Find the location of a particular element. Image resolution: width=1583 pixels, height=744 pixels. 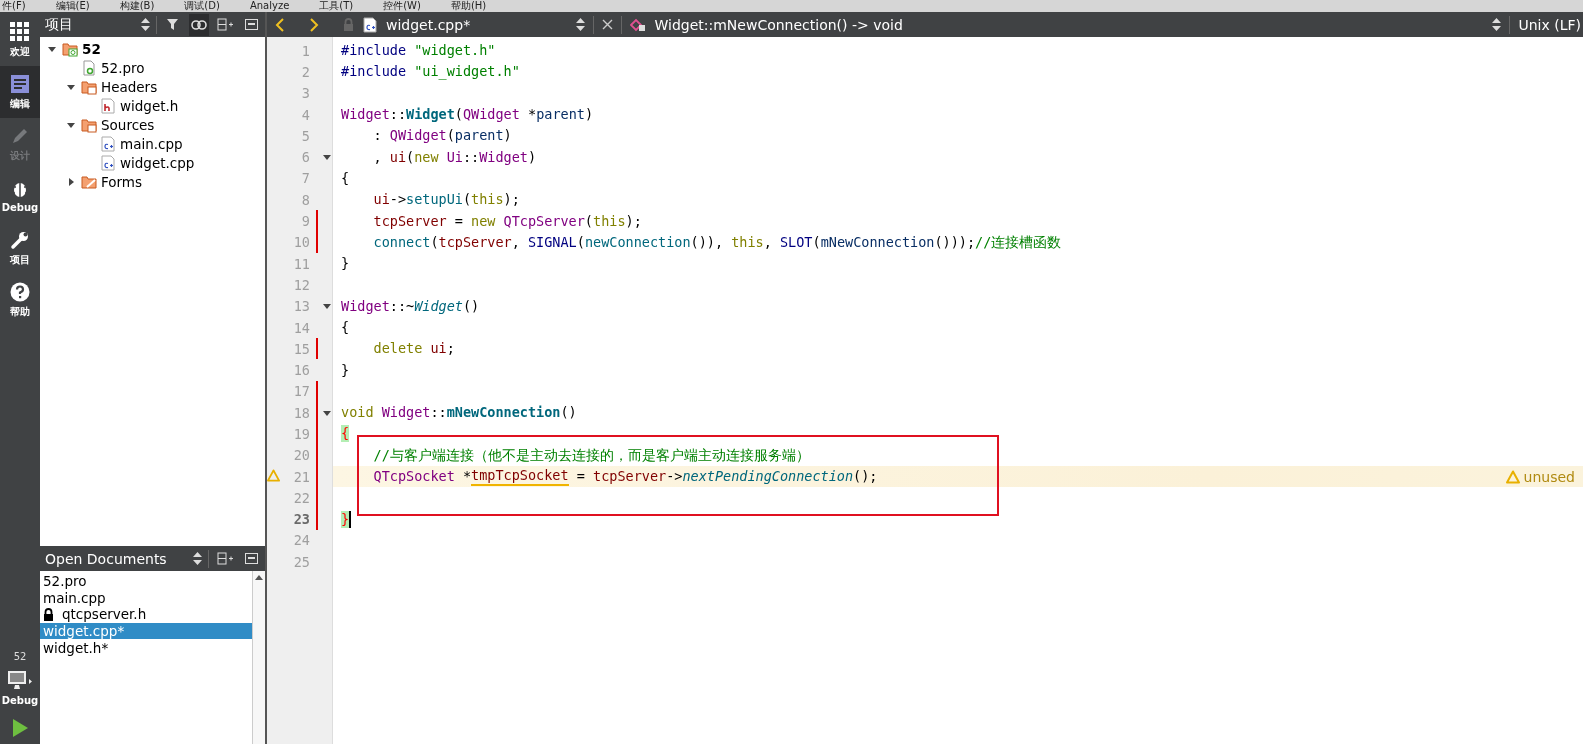

line-number: 8 is located at coordinates (305, 199).